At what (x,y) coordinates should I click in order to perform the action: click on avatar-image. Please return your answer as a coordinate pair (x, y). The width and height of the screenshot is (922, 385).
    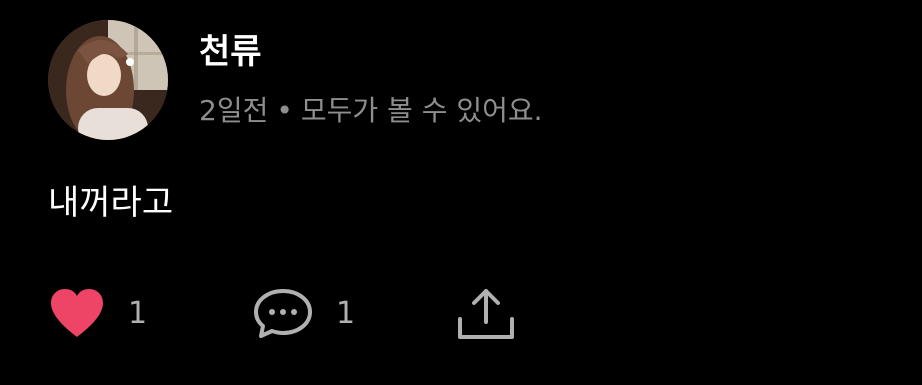
    Looking at the image, I should click on (108, 80).